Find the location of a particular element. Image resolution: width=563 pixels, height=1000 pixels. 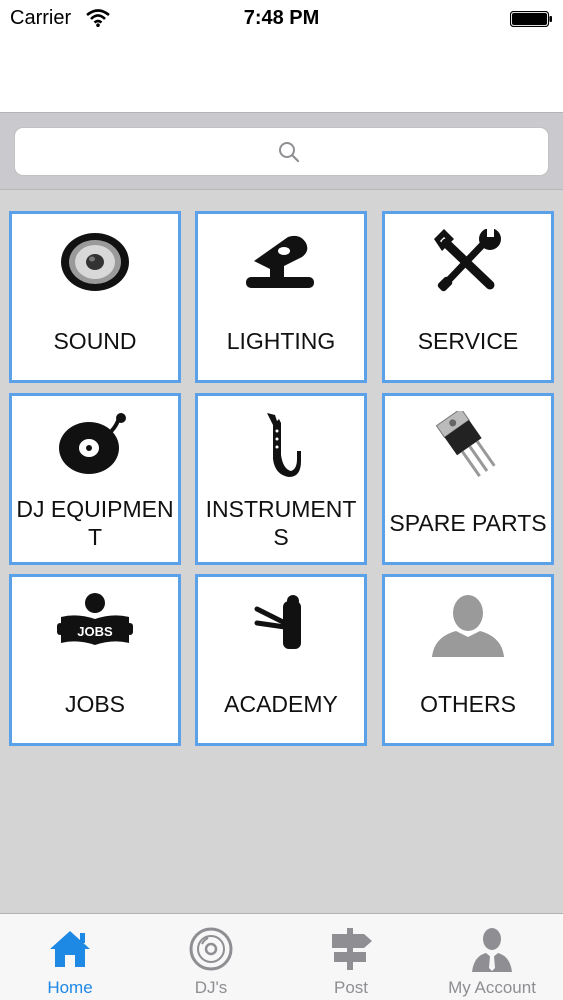

category-tile-academy: ACADEMY is located at coordinates (281, 660).